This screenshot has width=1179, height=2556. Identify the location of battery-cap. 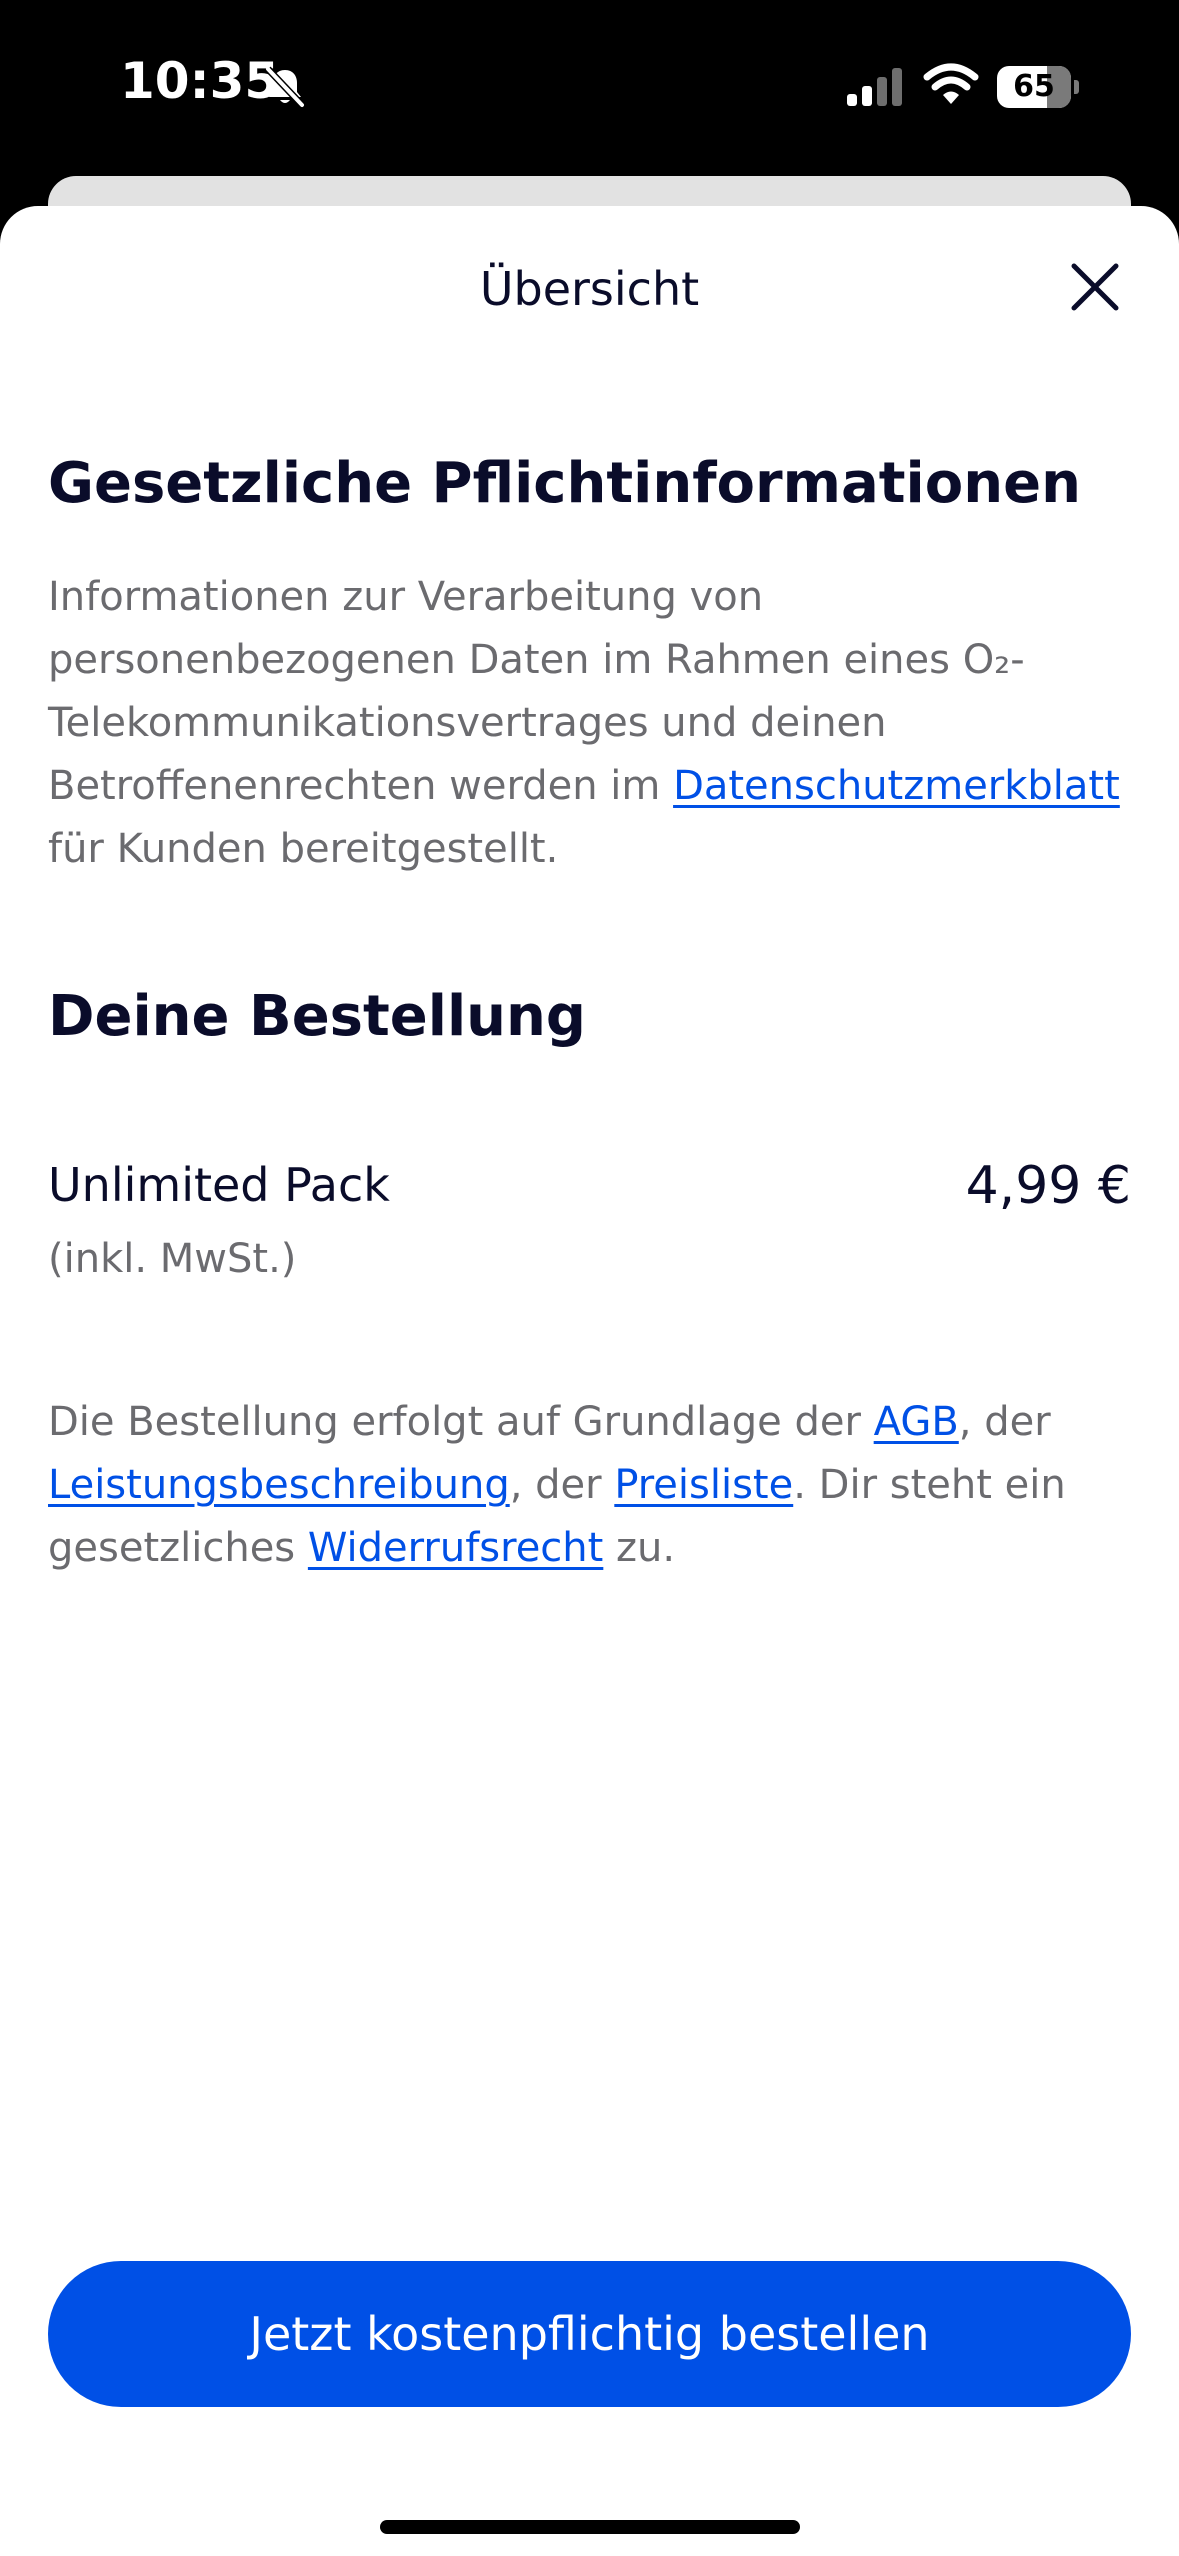
(1076, 87).